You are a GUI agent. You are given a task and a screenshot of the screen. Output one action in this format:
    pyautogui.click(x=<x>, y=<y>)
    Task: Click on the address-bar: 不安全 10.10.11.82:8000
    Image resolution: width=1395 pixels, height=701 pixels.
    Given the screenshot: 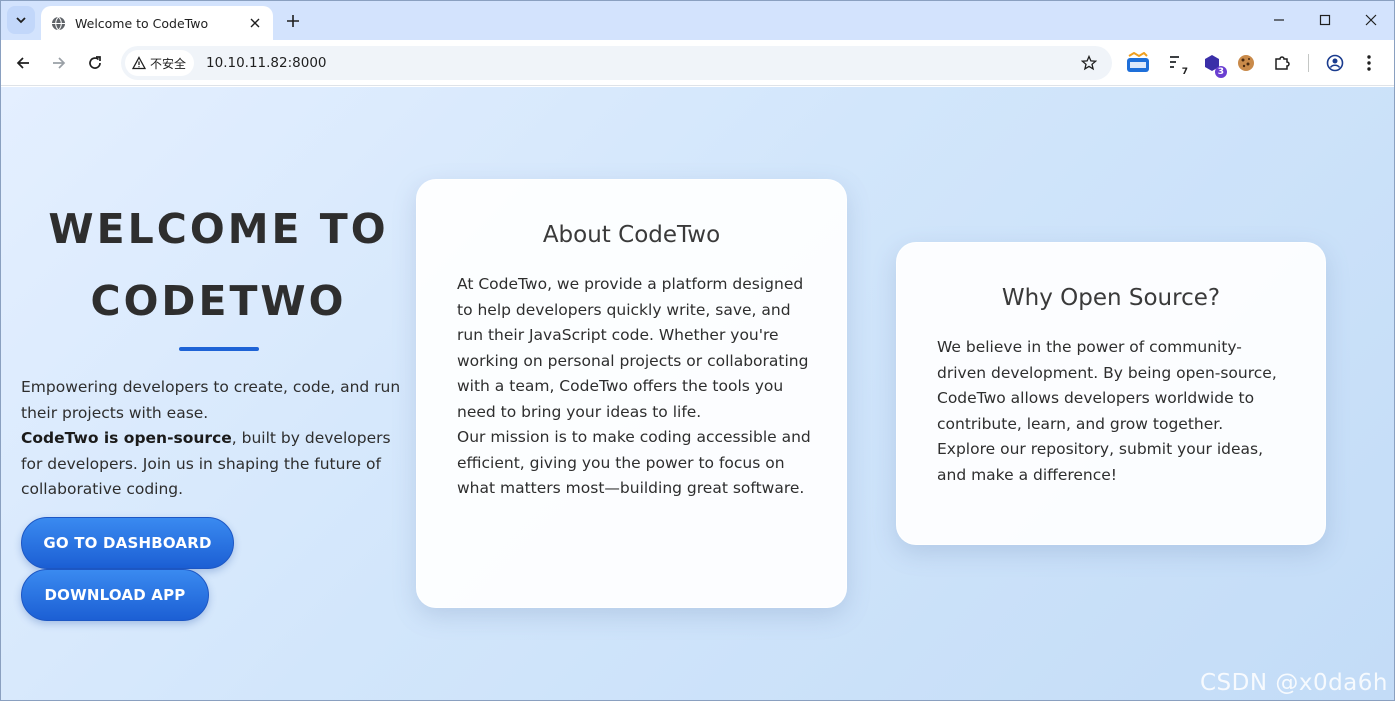 What is the action you would take?
    pyautogui.click(x=616, y=63)
    